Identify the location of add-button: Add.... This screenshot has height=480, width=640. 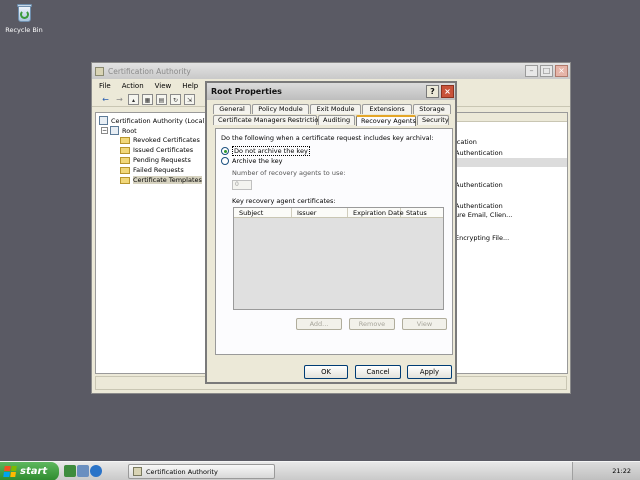
(319, 324).